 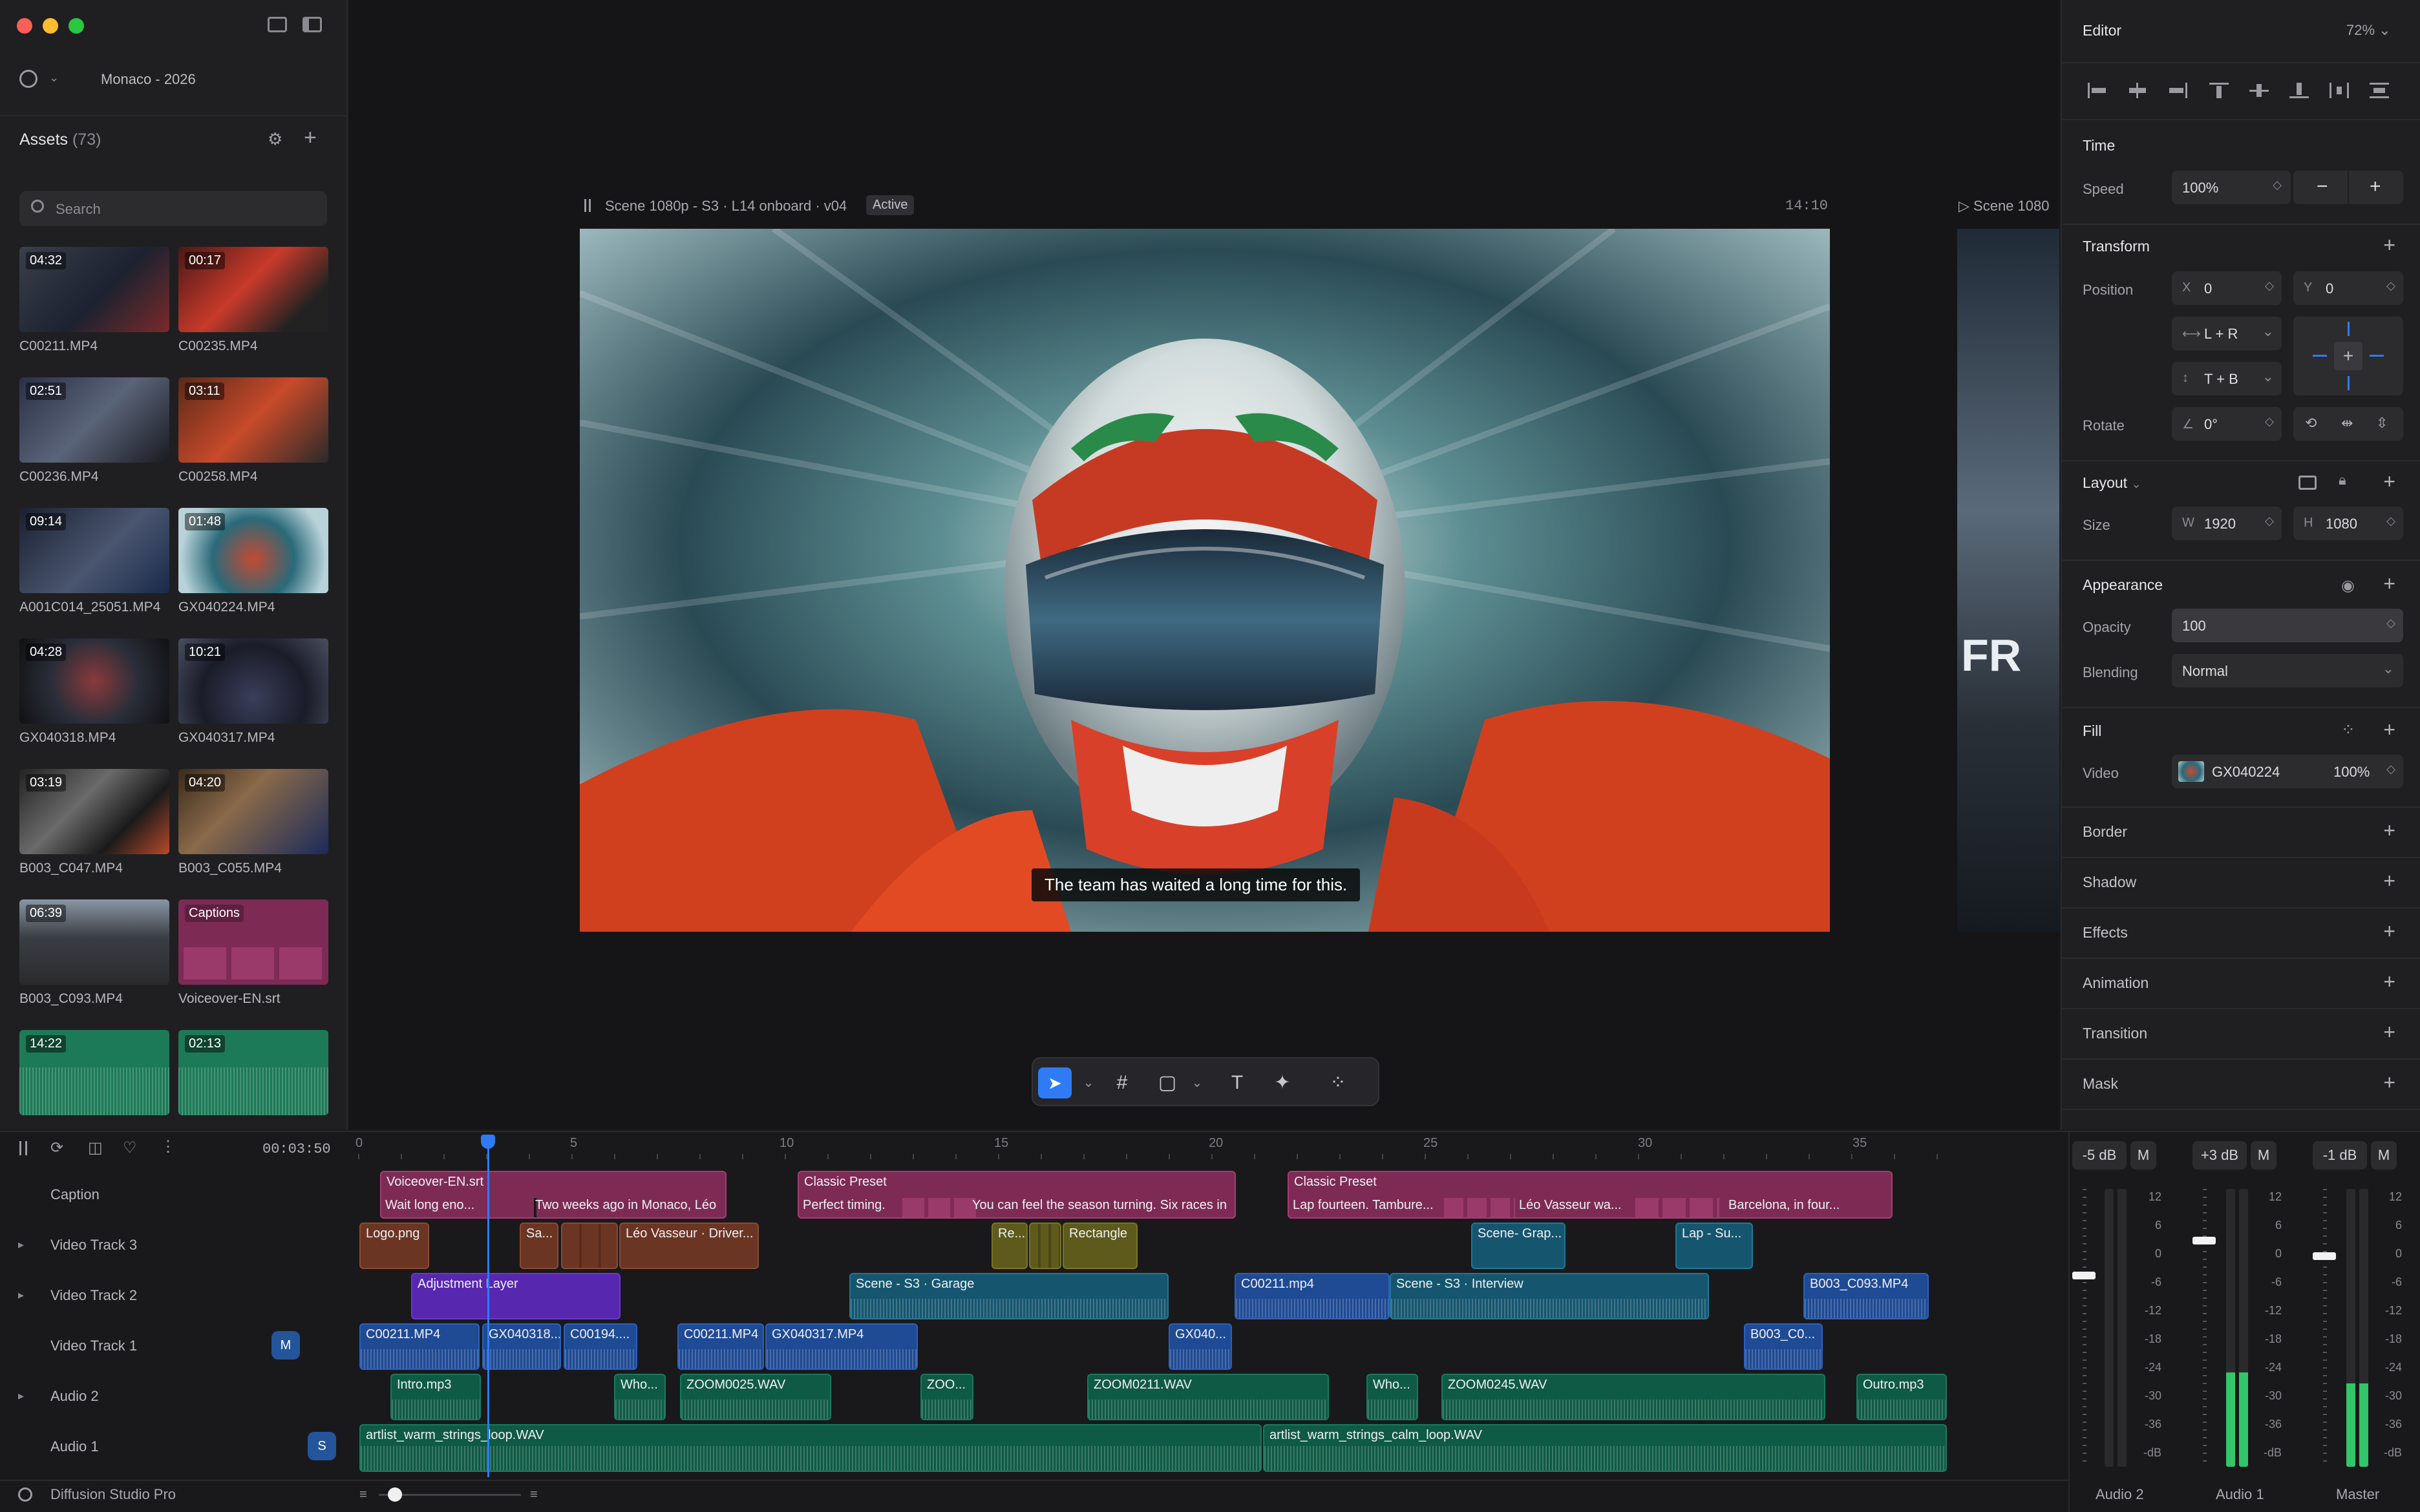 I want to click on components-tool-icon: ⁘, so click(x=1338, y=1083).